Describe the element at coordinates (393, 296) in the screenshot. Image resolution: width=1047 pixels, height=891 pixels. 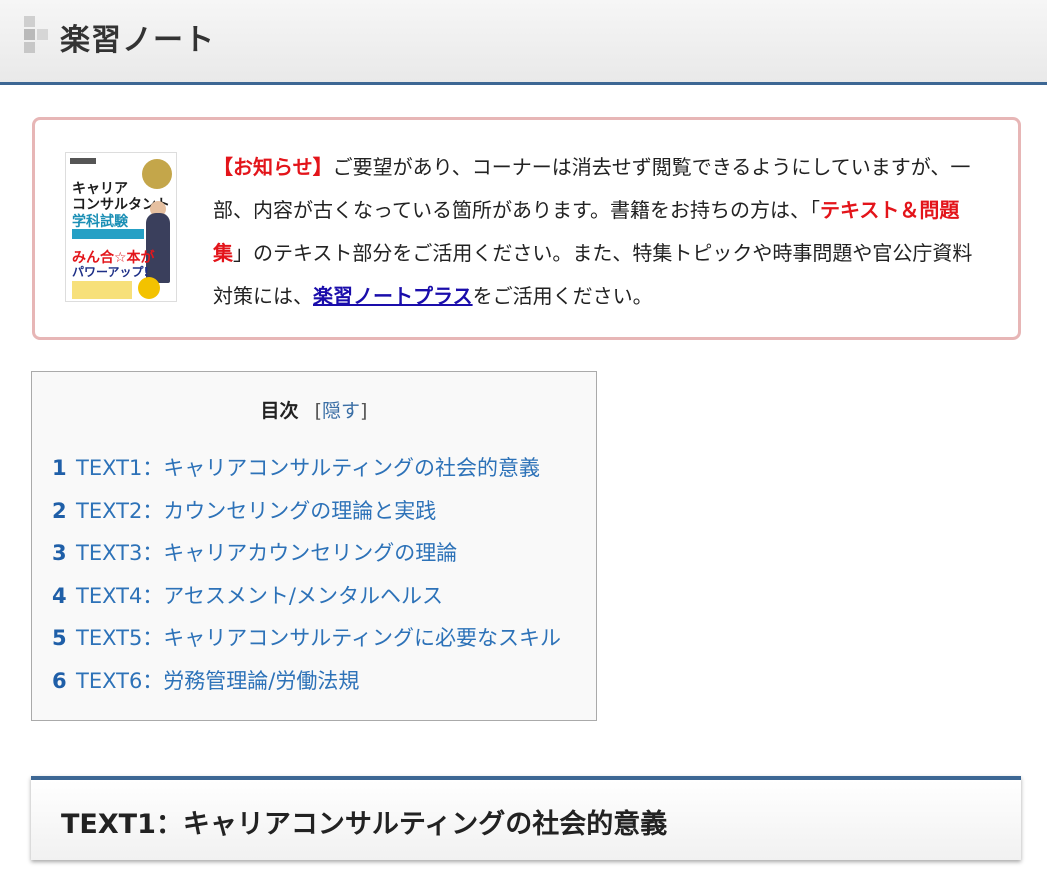
I see `raku-note-plus-link: 楽習ノートプラス` at that location.